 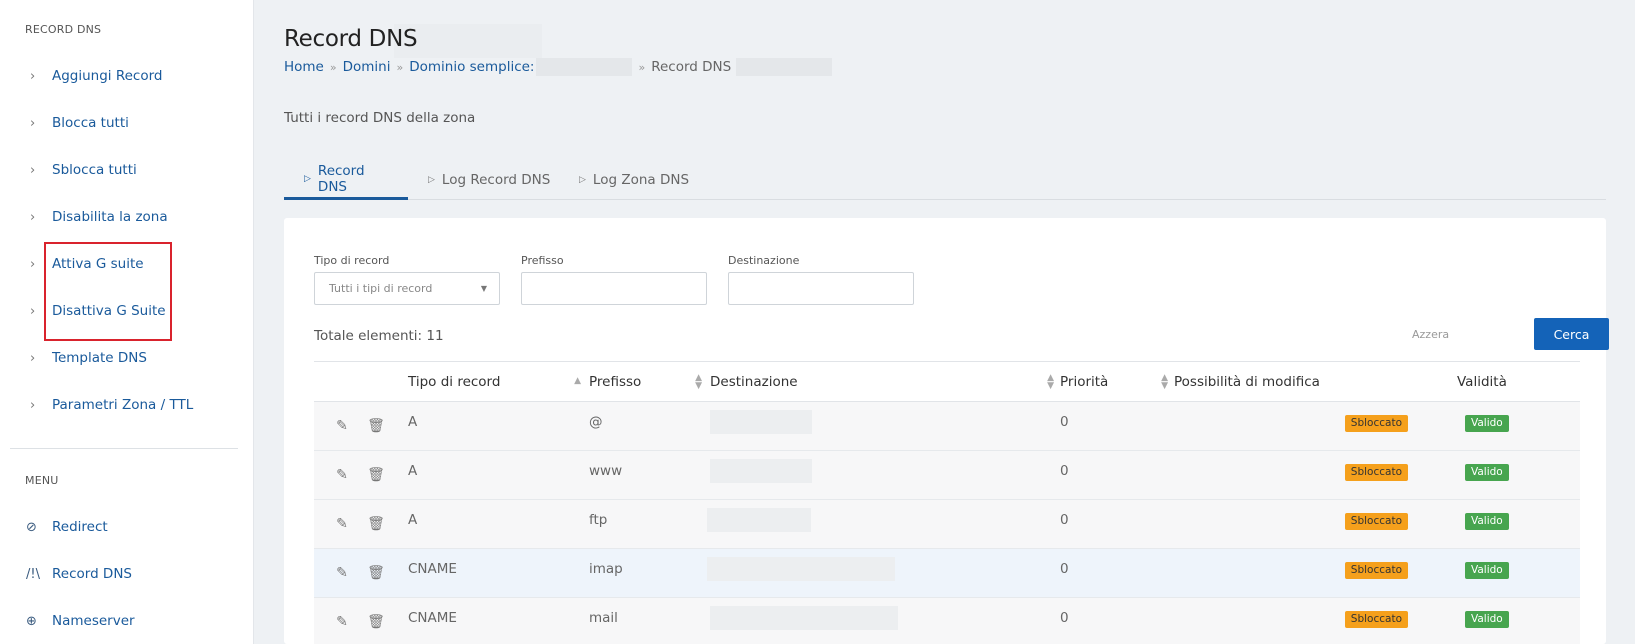 What do you see at coordinates (649, 381) in the screenshot?
I see `header-prefisso: Prefisso ▲ ▼` at bounding box center [649, 381].